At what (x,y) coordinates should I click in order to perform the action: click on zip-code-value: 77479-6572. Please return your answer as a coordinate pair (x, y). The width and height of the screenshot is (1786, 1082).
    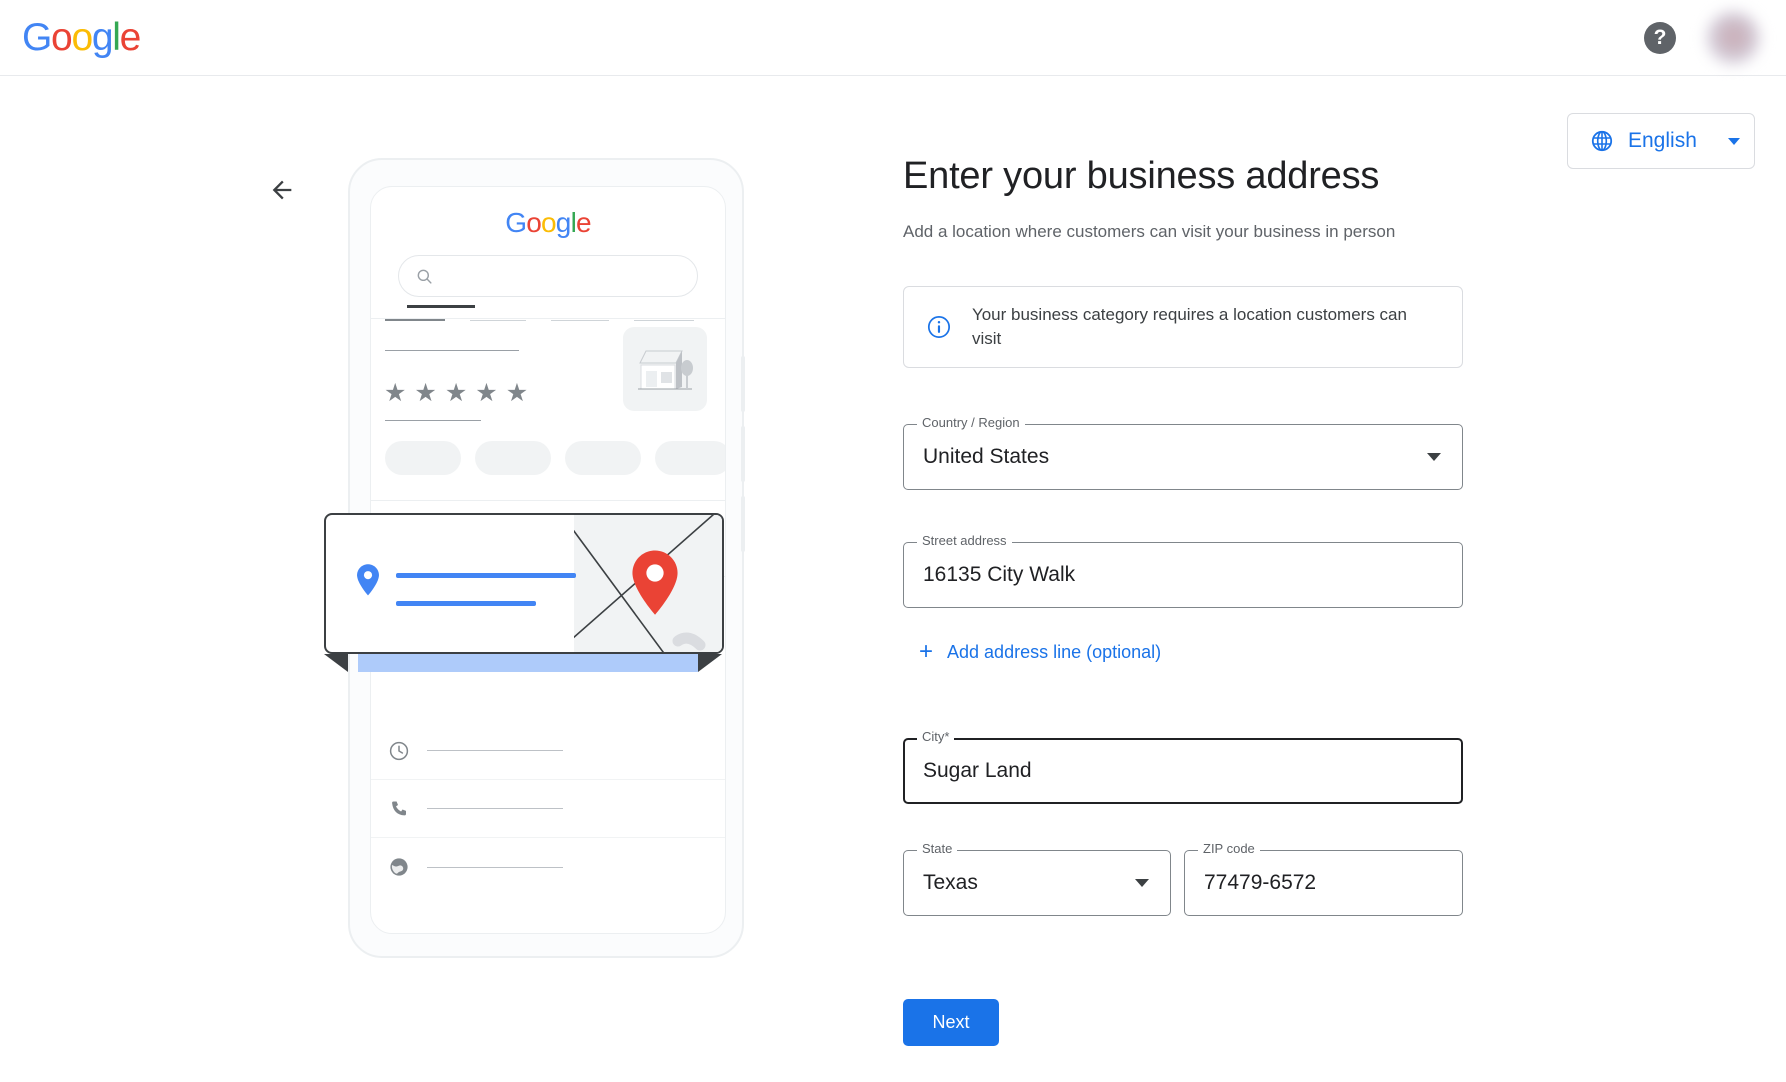
    Looking at the image, I should click on (1260, 882).